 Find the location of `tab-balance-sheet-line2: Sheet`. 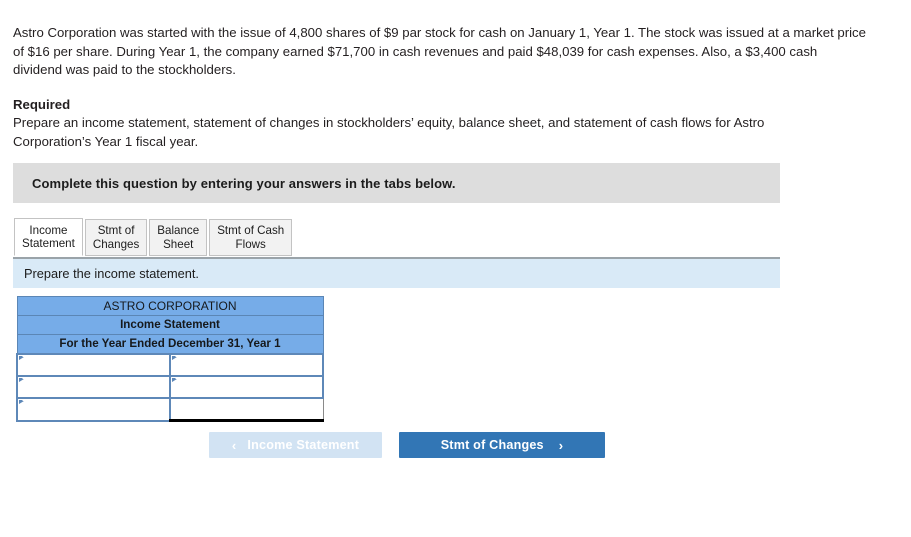

tab-balance-sheet-line2: Sheet is located at coordinates (178, 244).